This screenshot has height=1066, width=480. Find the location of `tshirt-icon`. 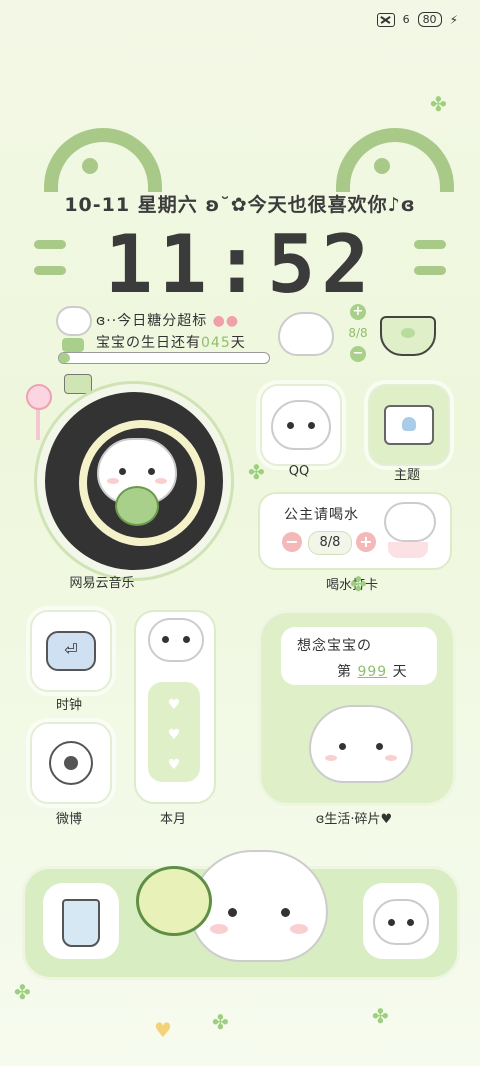

tshirt-icon is located at coordinates (409, 425).